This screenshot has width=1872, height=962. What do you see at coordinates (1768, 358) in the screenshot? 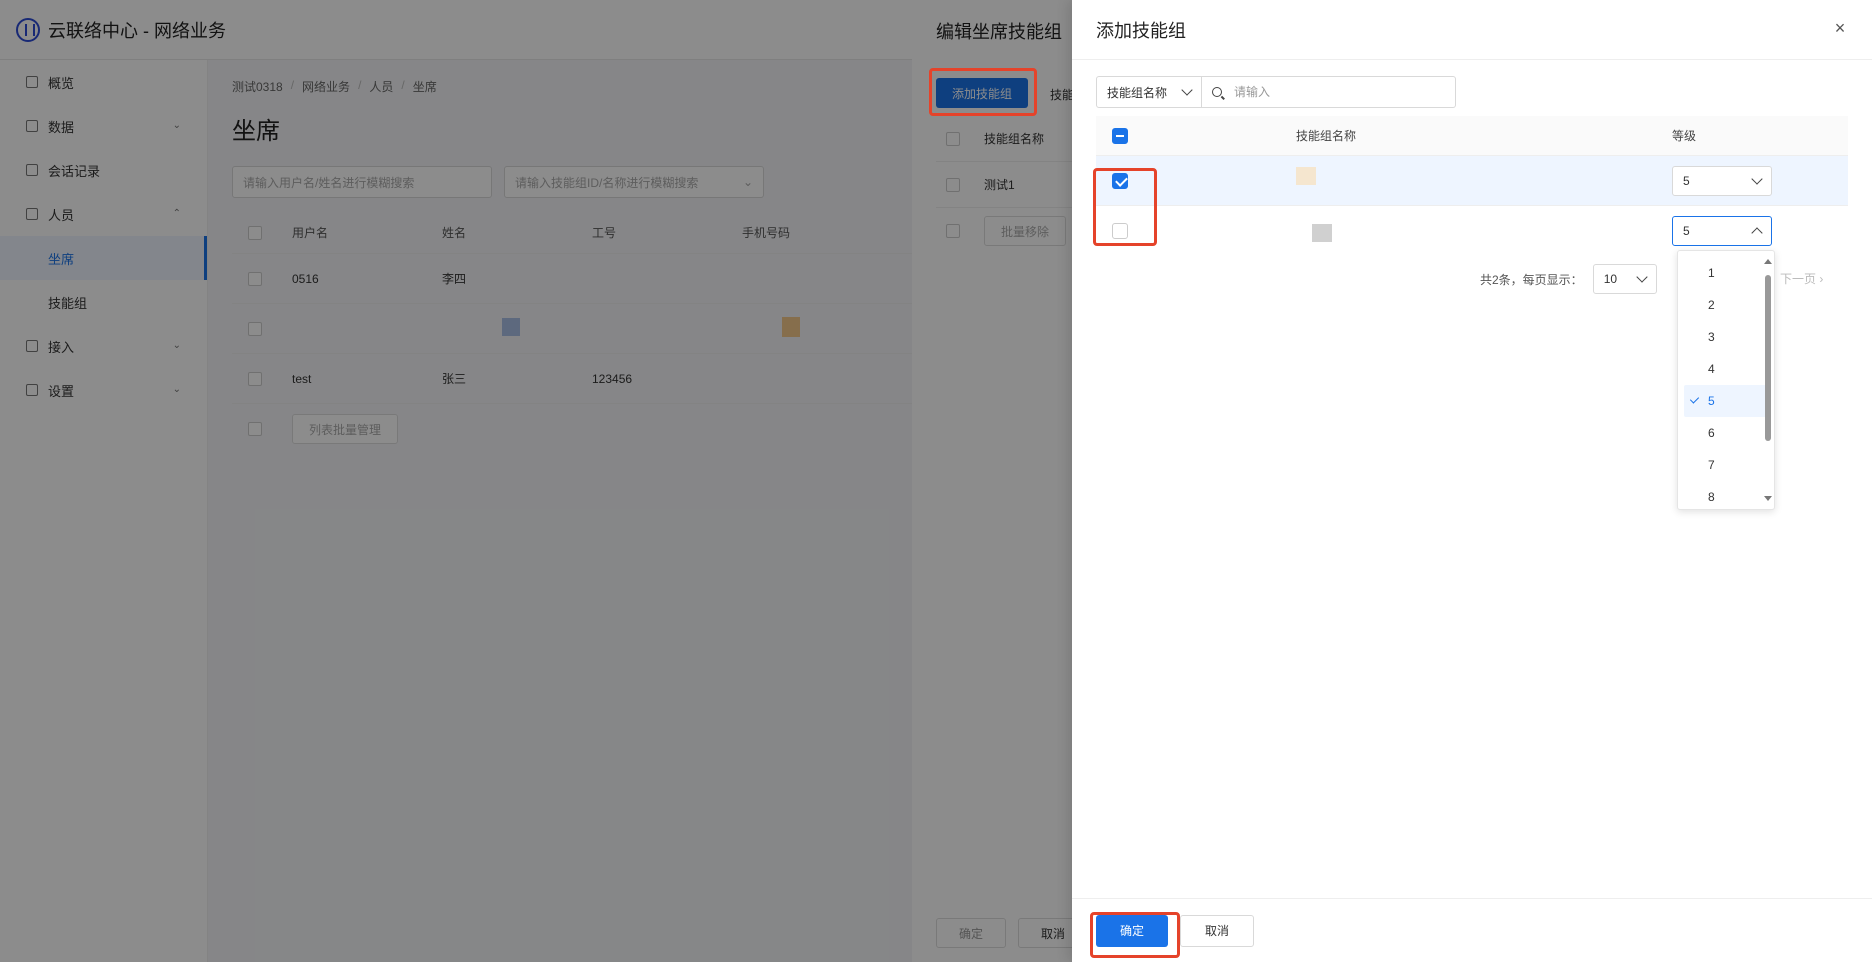
I see `scrollbar-thumb` at bounding box center [1768, 358].